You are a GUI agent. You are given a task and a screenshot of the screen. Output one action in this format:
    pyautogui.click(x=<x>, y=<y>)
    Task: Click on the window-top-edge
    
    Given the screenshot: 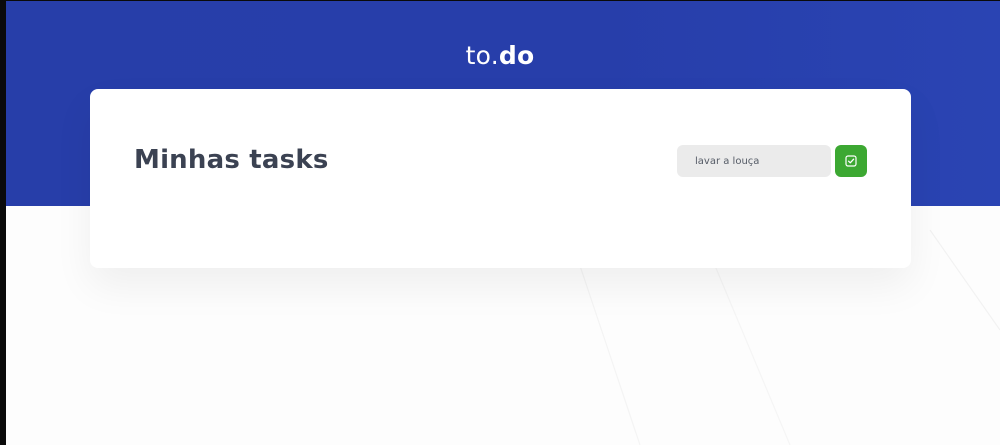 What is the action you would take?
    pyautogui.click(x=500, y=0)
    